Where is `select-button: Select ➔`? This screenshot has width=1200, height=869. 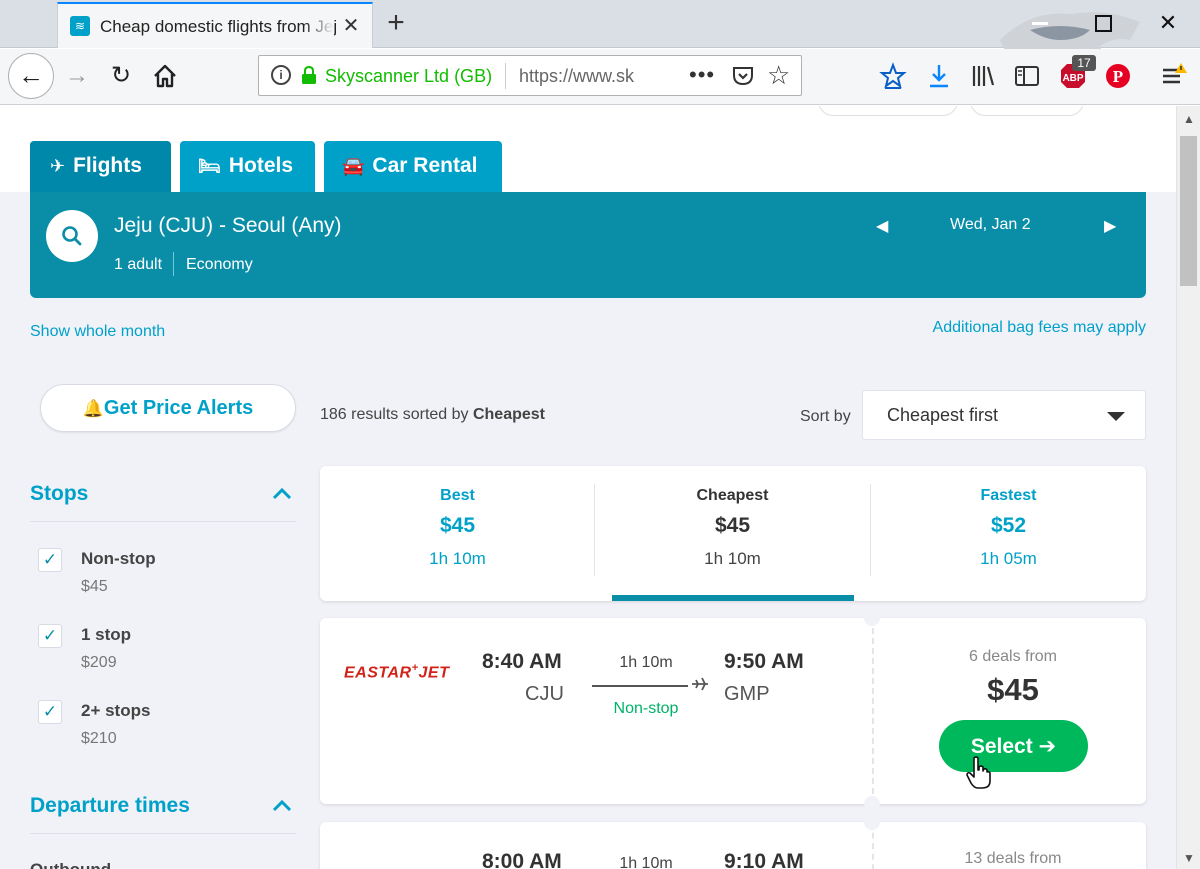 select-button: Select ➔ is located at coordinates (1013, 746).